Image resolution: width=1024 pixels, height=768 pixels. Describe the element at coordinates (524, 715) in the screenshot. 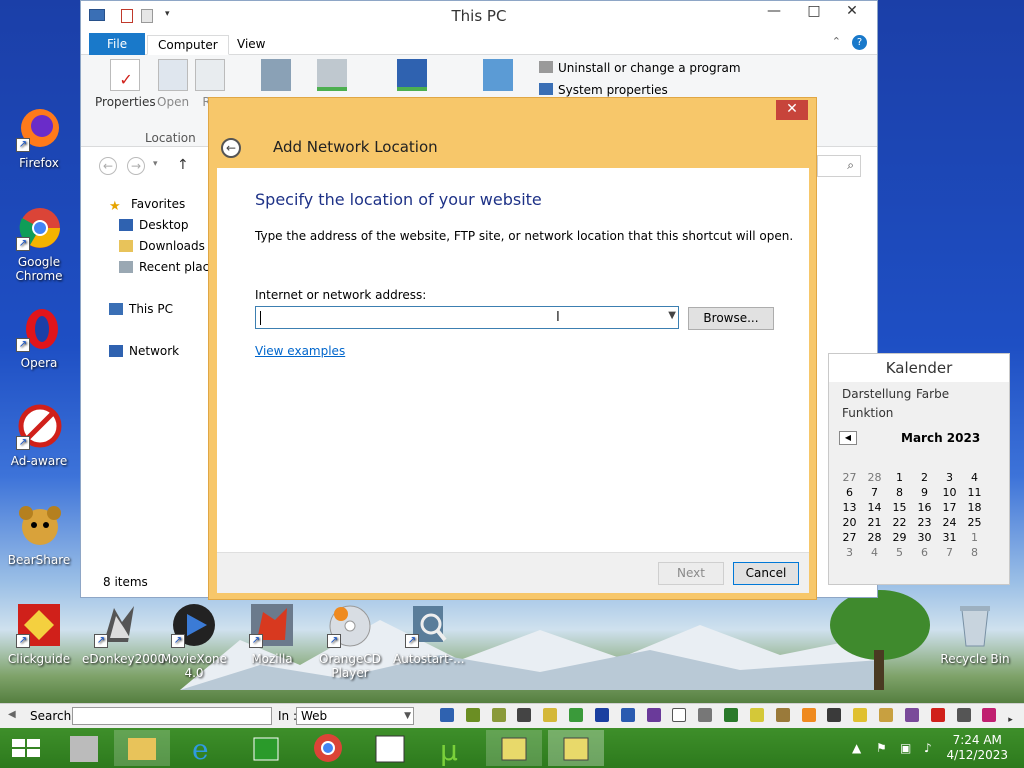

I see `butterfly-icon` at that location.